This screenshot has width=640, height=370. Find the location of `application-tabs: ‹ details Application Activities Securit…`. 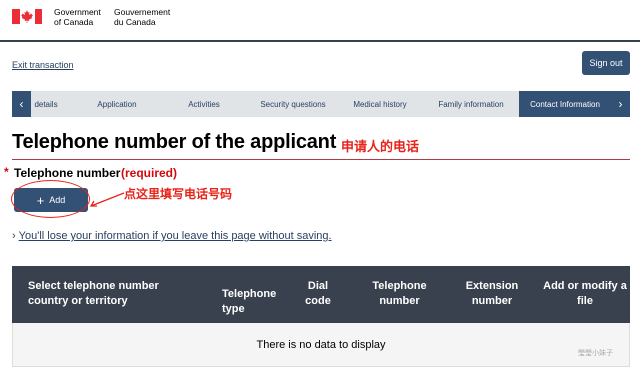

application-tabs: ‹ details Application Activities Securit… is located at coordinates (321, 104).